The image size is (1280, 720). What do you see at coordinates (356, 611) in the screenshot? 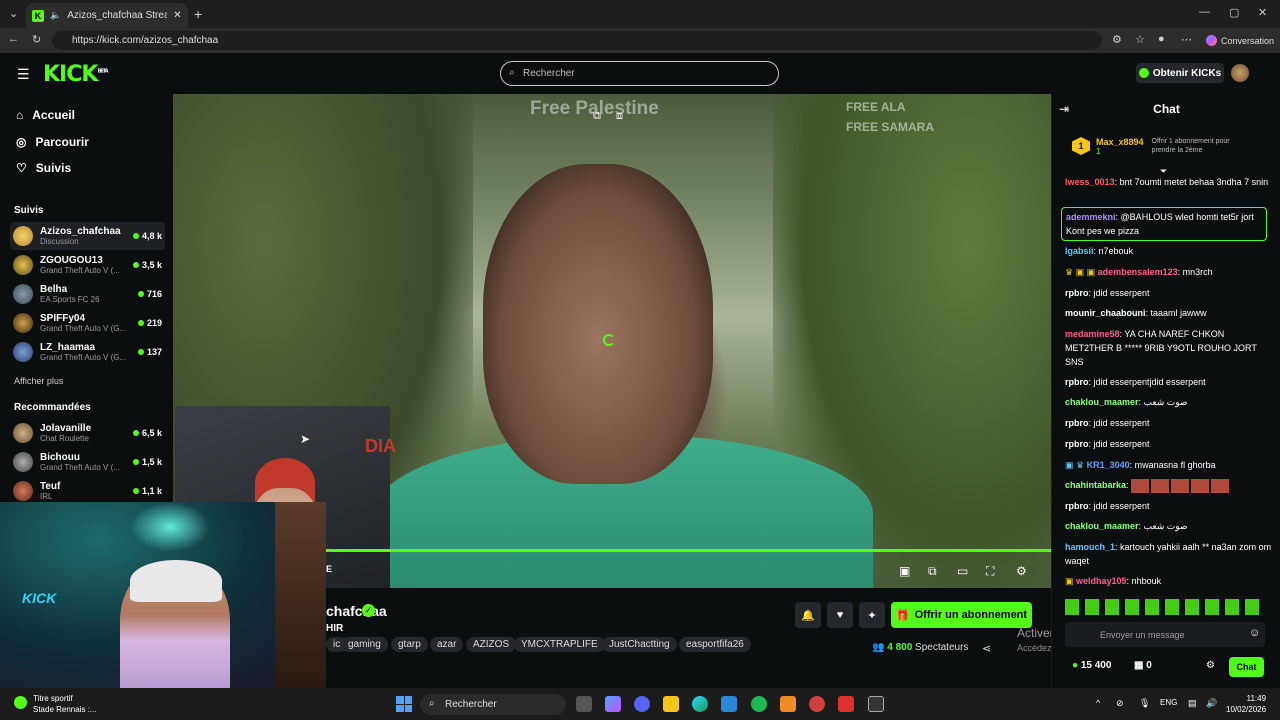
I see `channel-name-title: chafchaa` at bounding box center [356, 611].